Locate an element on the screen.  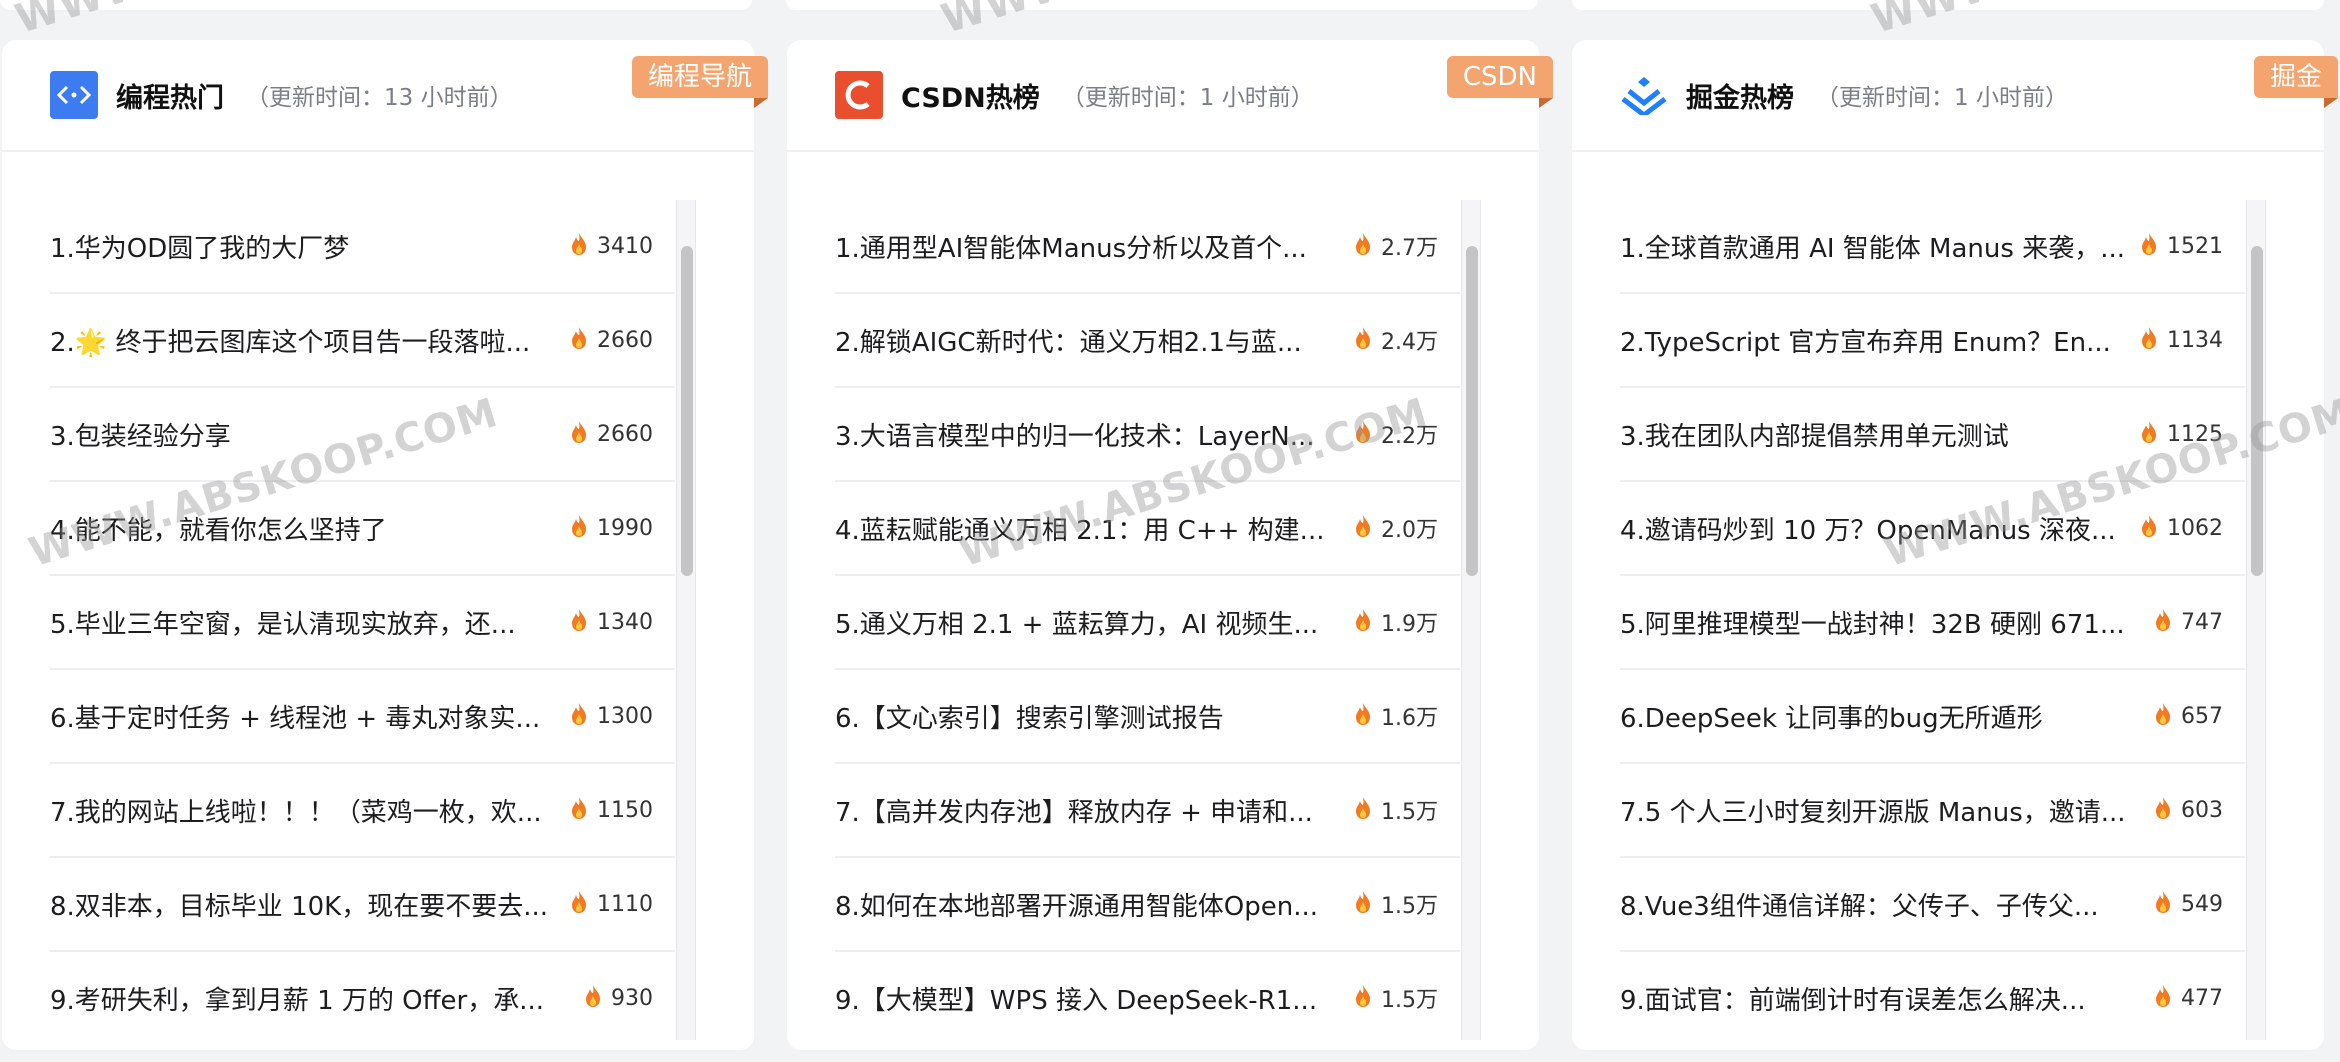
list-item: 2.解锁AIGC新时代：通义万相2.1与蓝... 2.4万 is located at coordinates (1147, 341).